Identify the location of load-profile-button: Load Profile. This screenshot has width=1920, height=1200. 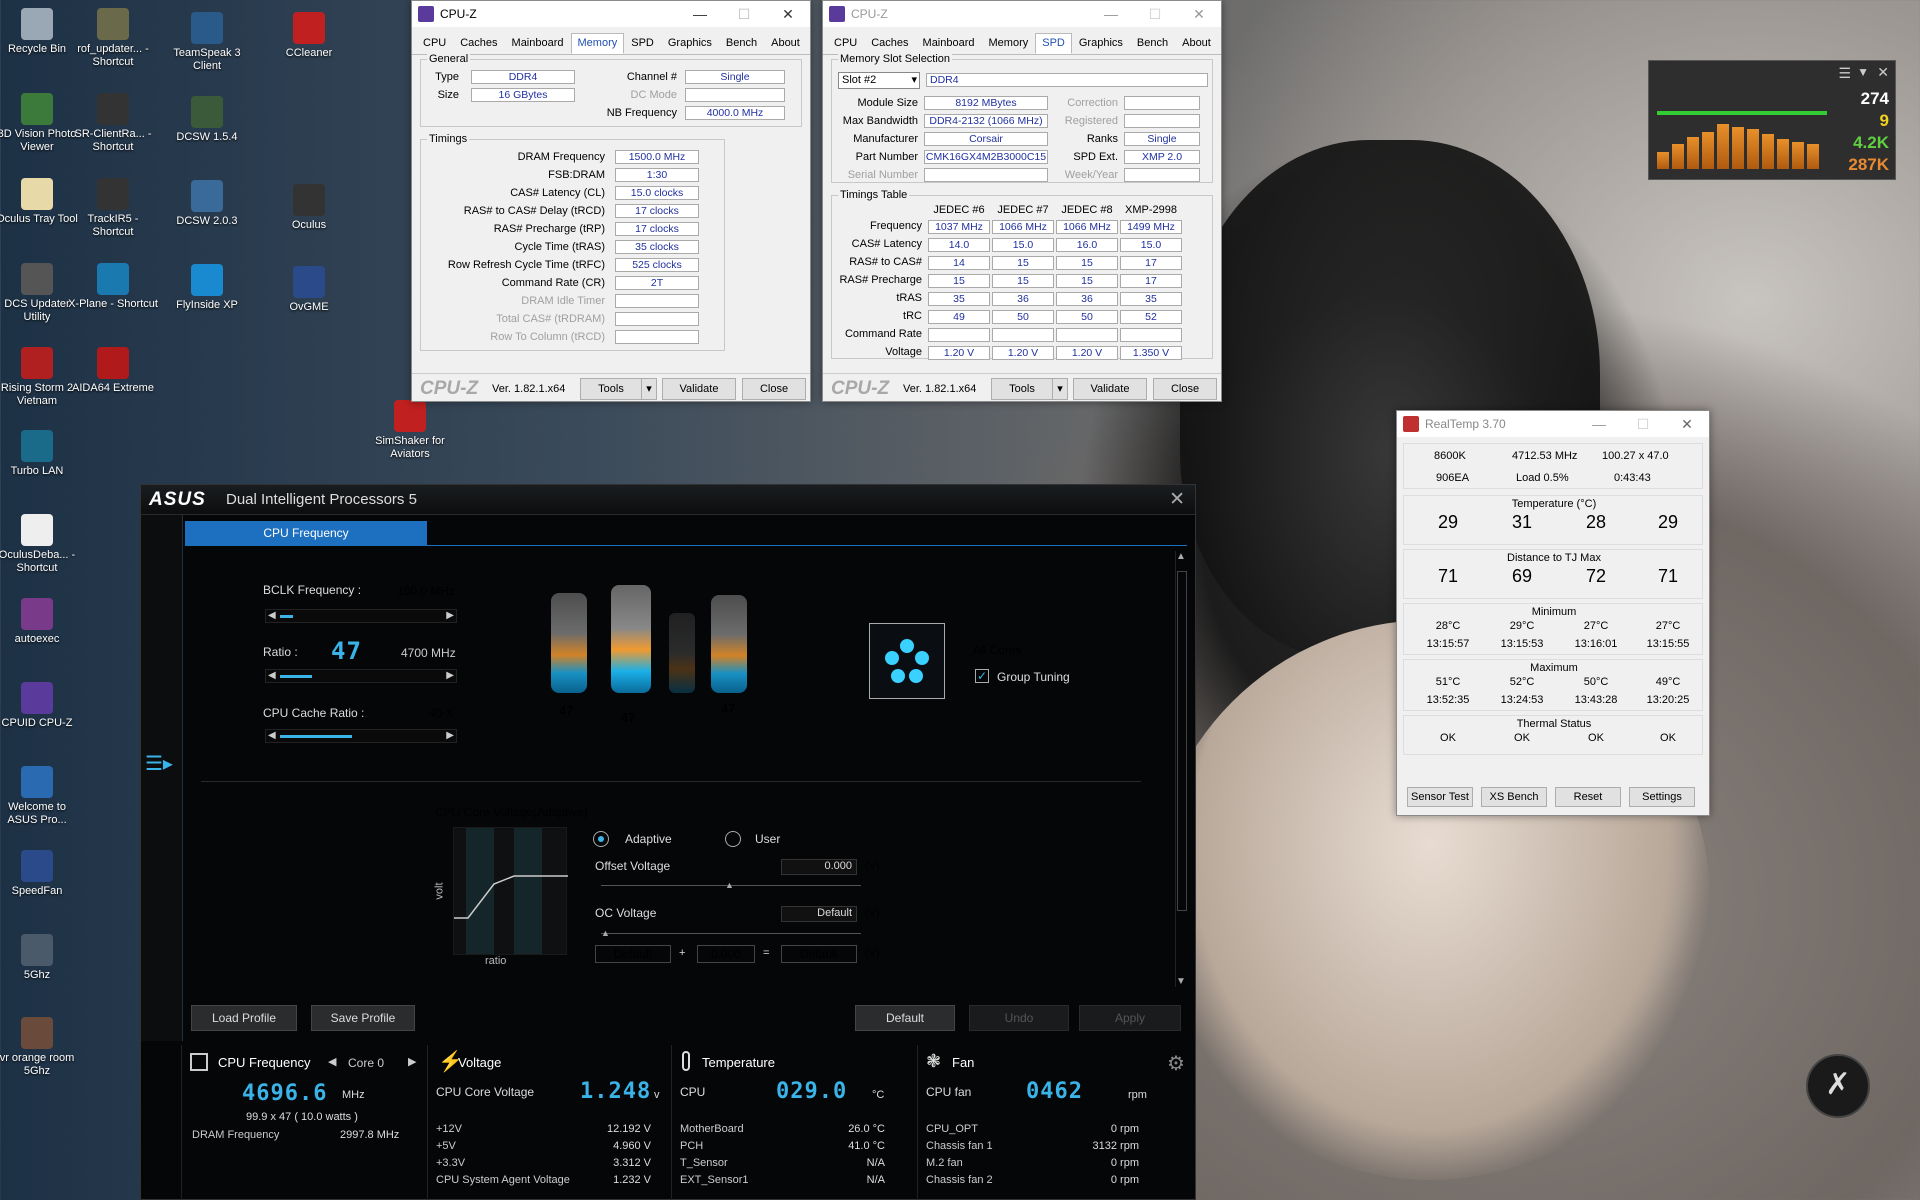
(244, 1018).